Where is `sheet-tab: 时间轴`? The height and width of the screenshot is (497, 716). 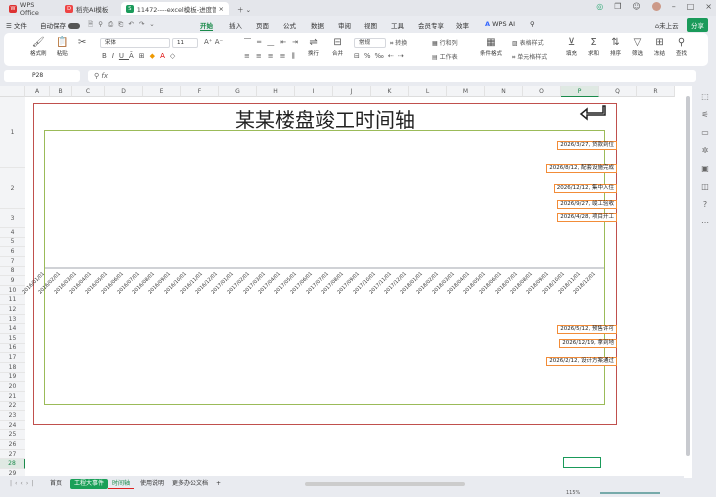 sheet-tab: 时间轴 is located at coordinates (121, 484).